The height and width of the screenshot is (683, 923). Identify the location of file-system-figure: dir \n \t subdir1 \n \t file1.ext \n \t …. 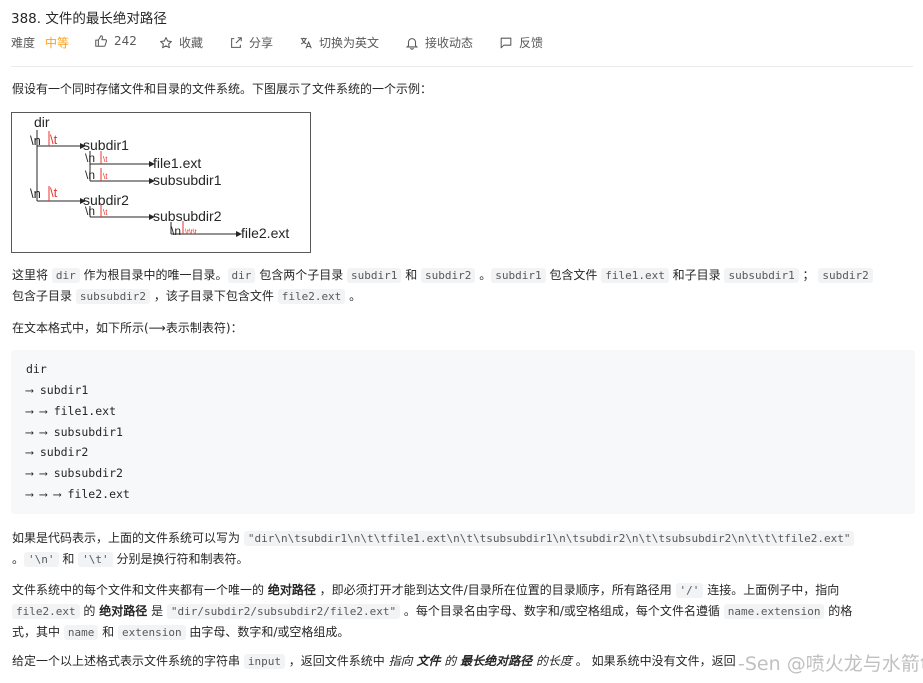
(161, 182).